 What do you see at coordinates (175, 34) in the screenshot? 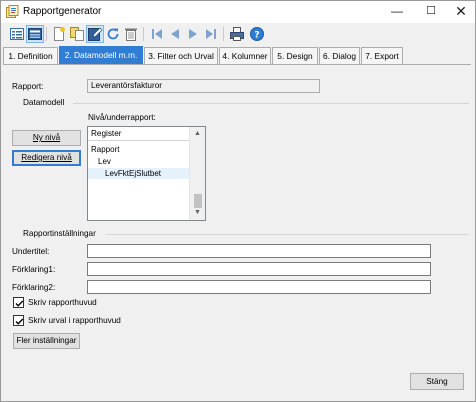
I see `previous-record-icon` at bounding box center [175, 34].